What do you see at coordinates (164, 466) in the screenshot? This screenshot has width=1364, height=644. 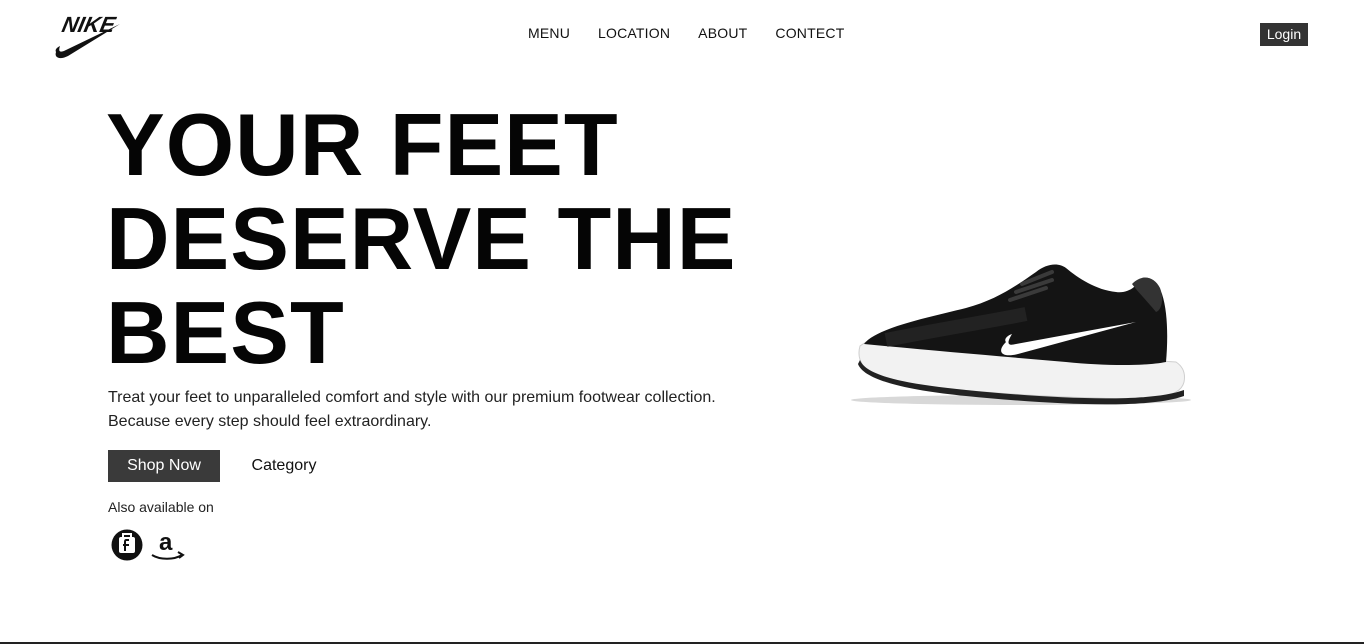 I see `shop-now-button: Shop Now` at bounding box center [164, 466].